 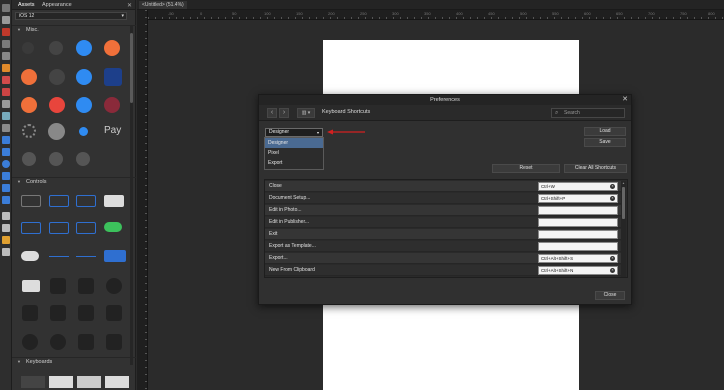 What do you see at coordinates (595, 168) in the screenshot?
I see `clear-all-shortcuts-button: Clear All Shortcuts` at bounding box center [595, 168].